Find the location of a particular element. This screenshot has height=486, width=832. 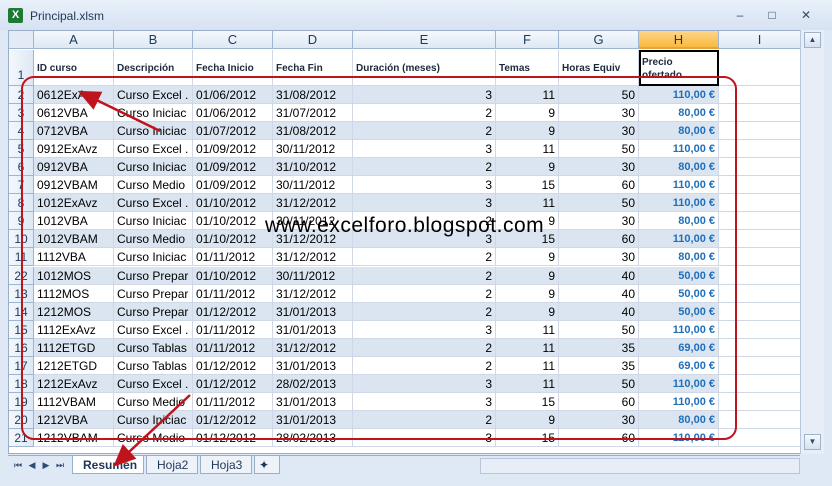

arrow-to-id is located at coordinates (119, 111).